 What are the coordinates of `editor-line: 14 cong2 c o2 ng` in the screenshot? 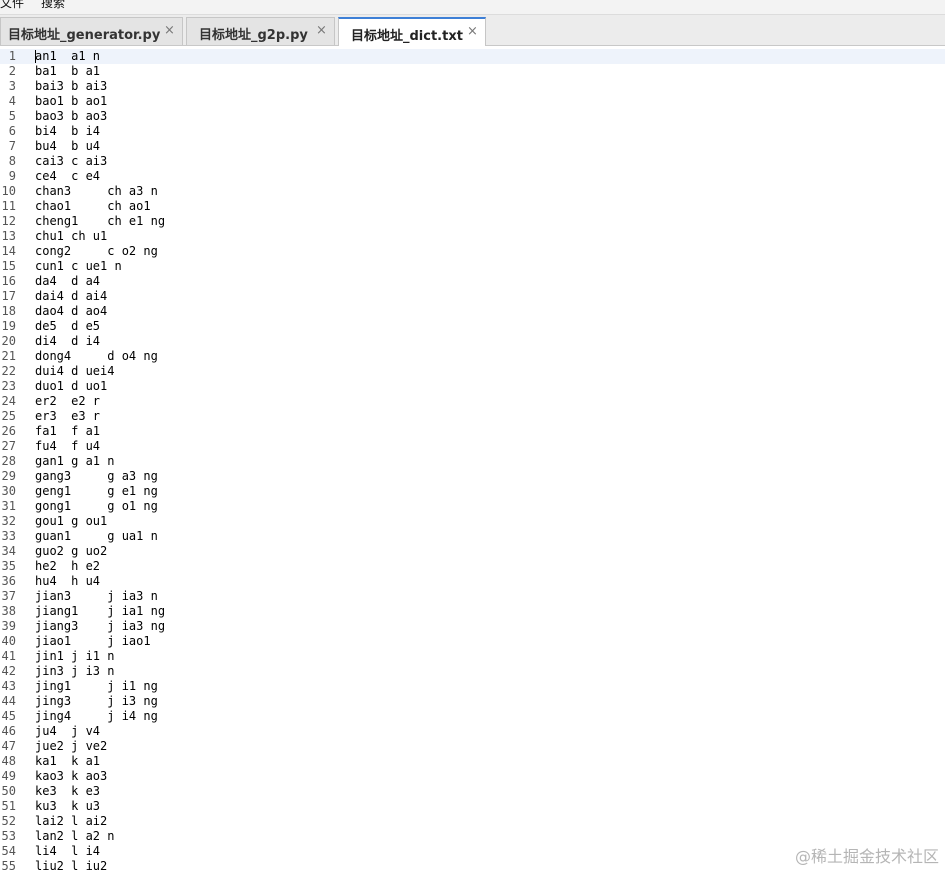 It's located at (472, 251).